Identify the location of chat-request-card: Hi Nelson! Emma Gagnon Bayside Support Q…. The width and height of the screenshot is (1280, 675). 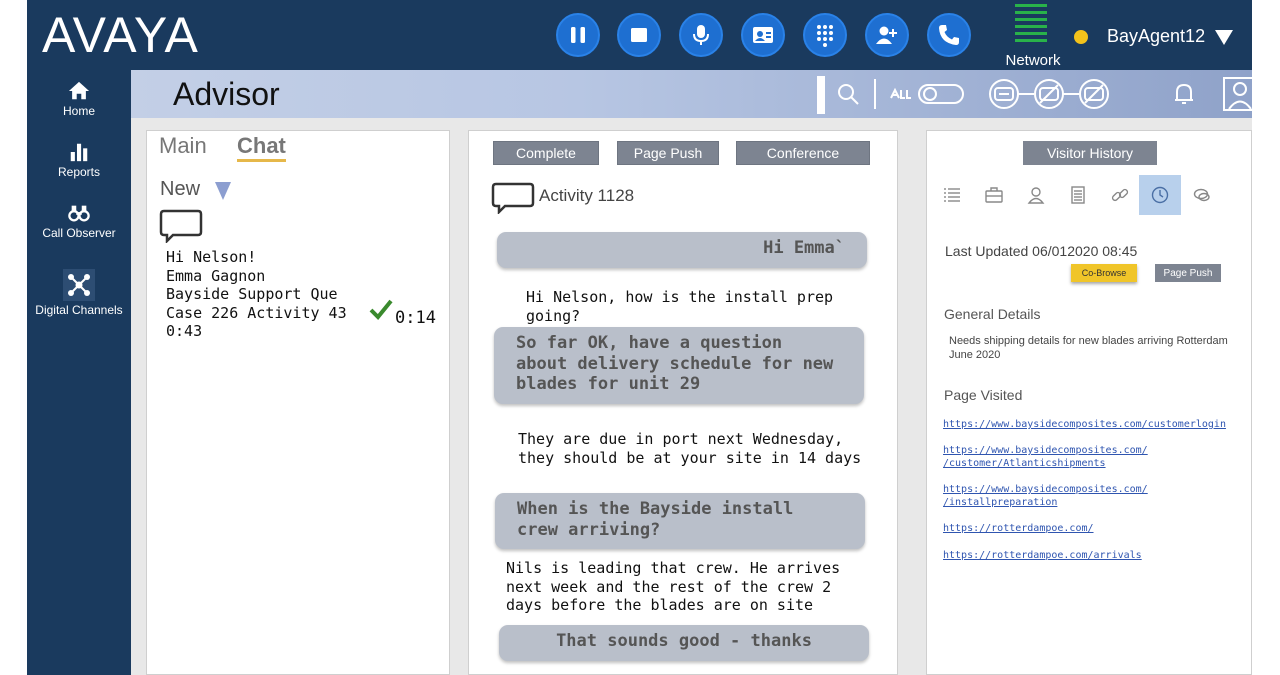
(256, 294).